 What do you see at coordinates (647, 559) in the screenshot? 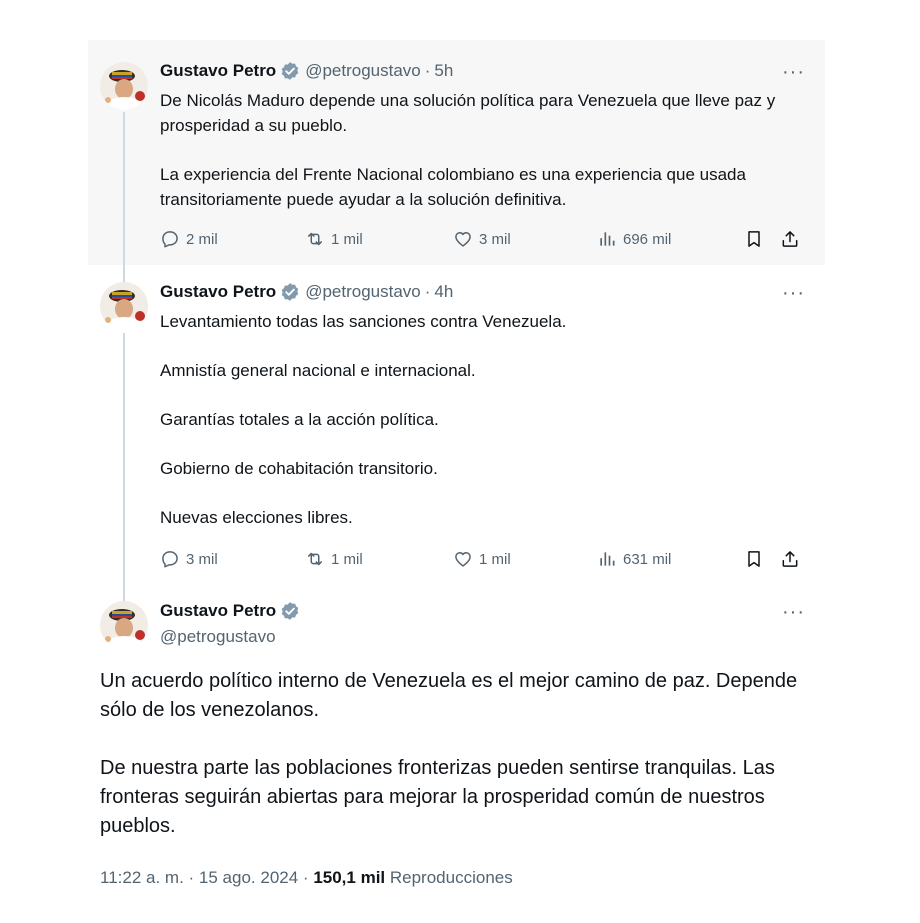
I see `views-count: 631 mil` at bounding box center [647, 559].